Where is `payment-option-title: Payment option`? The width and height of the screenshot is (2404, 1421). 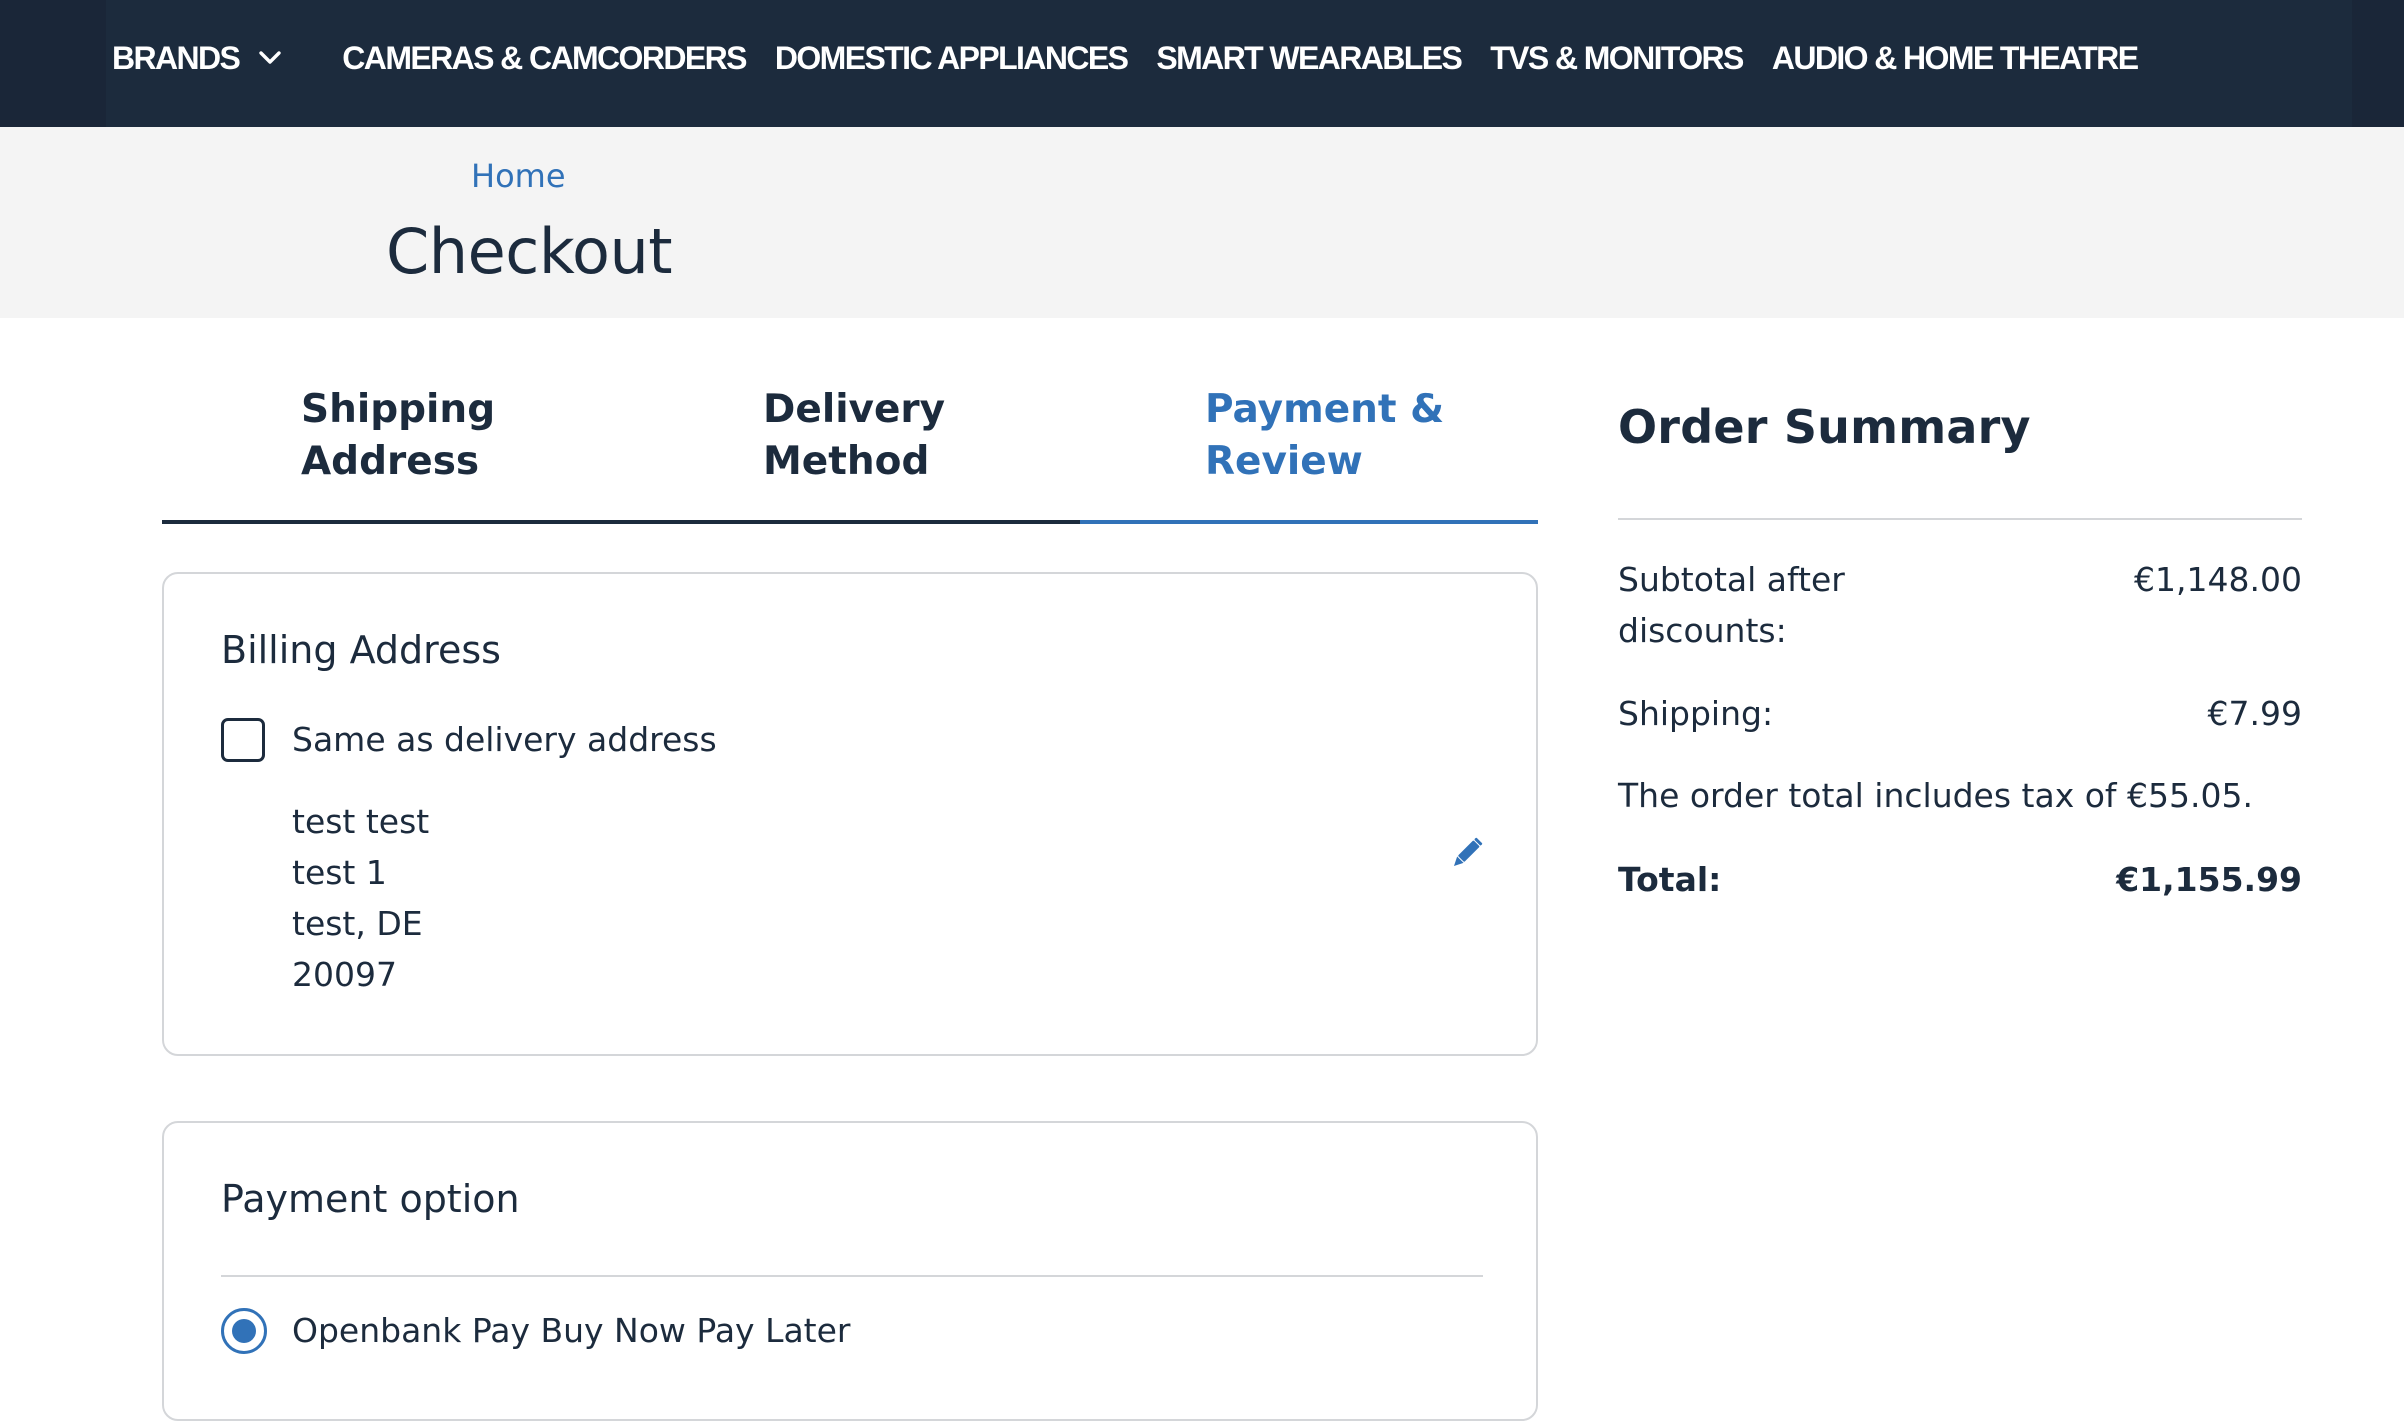
payment-option-title: Payment option is located at coordinates (370, 1199).